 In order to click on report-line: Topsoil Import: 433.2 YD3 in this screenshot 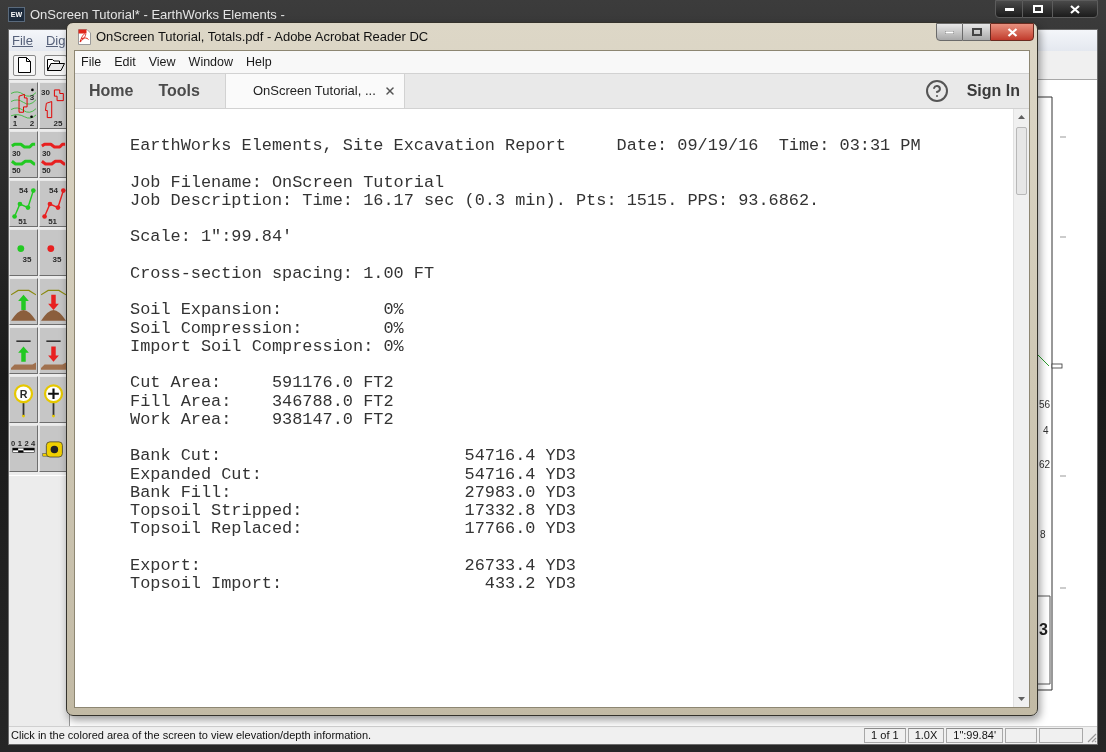, I will do `click(353, 584)`.